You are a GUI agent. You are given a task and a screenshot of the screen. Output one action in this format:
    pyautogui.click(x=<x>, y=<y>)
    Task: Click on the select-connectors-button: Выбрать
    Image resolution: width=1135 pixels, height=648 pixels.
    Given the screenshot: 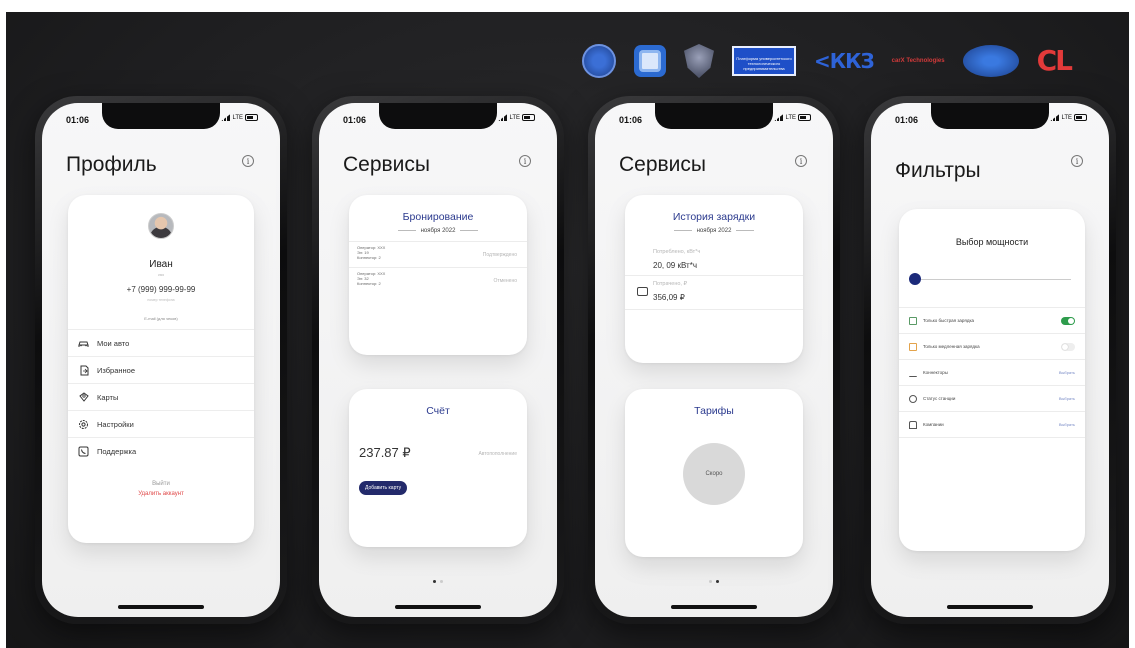 What is the action you would take?
    pyautogui.click(x=1067, y=372)
    